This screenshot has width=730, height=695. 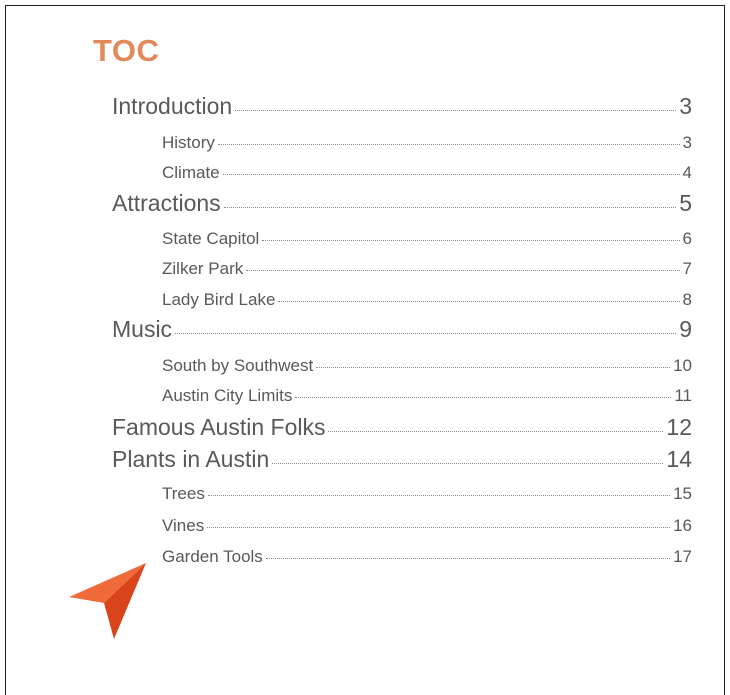 What do you see at coordinates (687, 268) in the screenshot?
I see `toc-entry-page: 7` at bounding box center [687, 268].